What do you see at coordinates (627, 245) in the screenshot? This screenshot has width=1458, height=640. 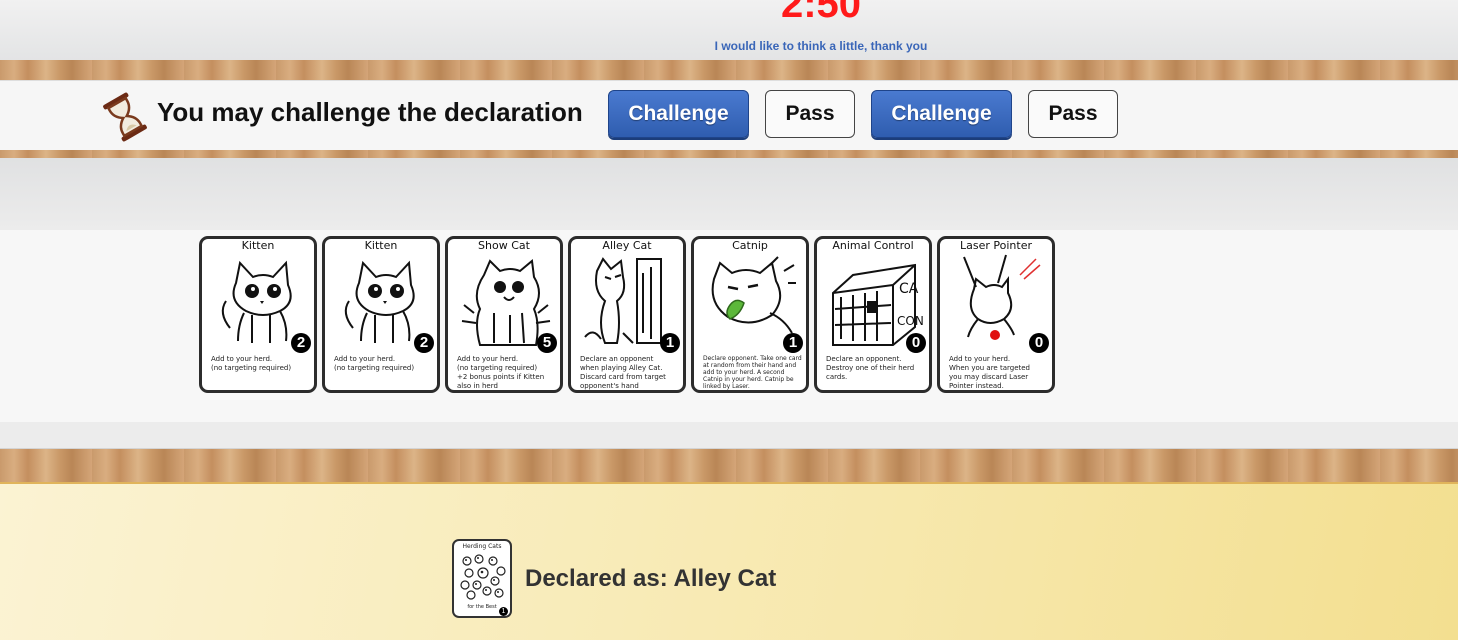 I see `card-title: Alley Cat` at bounding box center [627, 245].